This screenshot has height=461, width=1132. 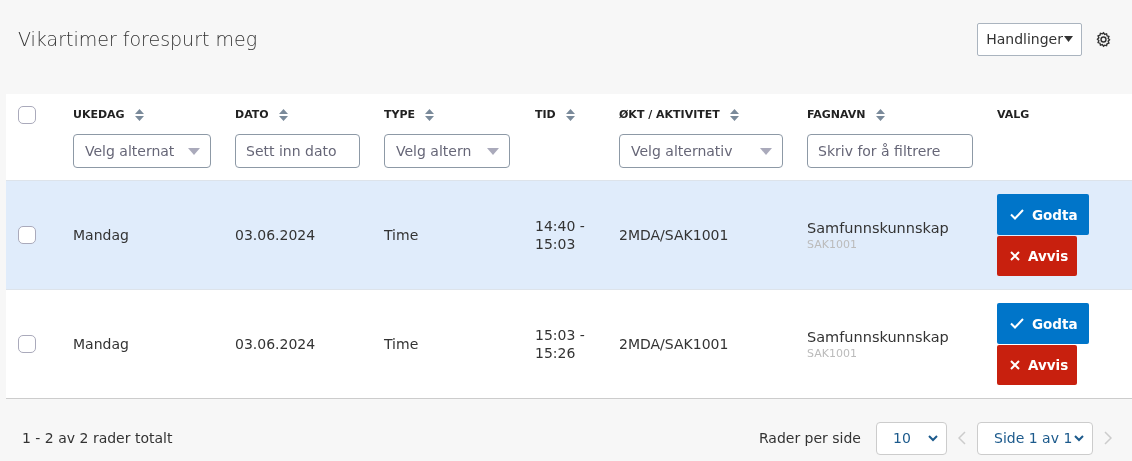 I want to click on rows-per-page-dropdown: 10, so click(x=911, y=438).